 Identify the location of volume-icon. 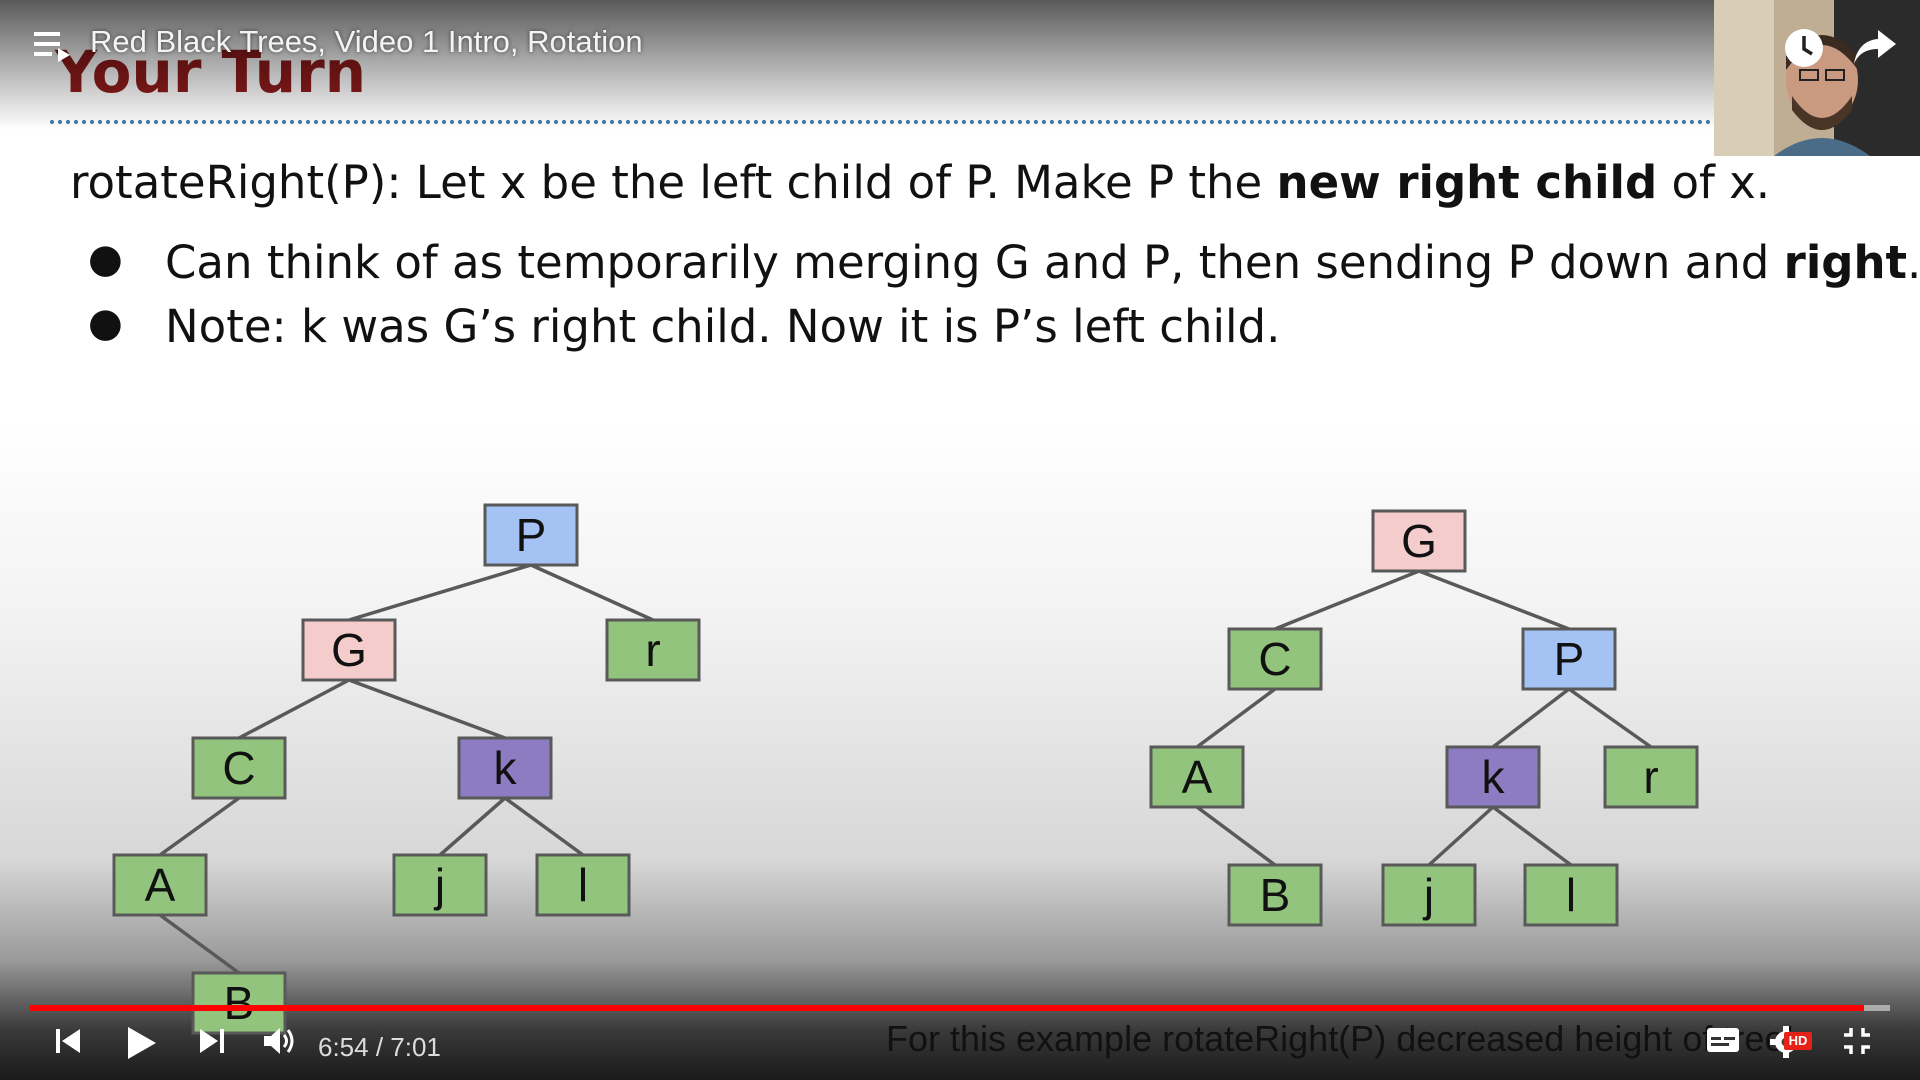
(280, 1041).